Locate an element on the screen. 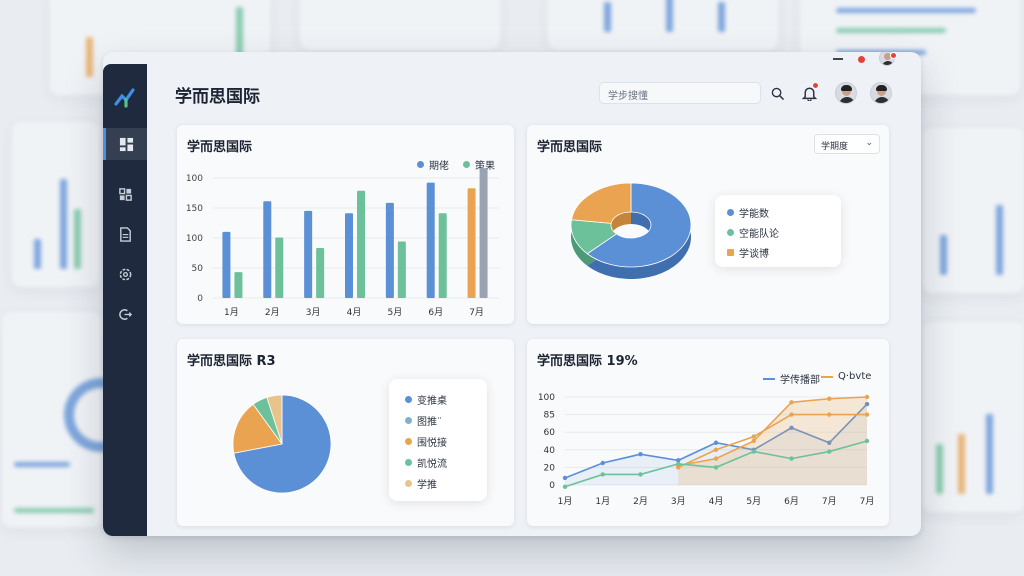 The width and height of the screenshot is (1024, 576). logout-icon is located at coordinates (125, 314).